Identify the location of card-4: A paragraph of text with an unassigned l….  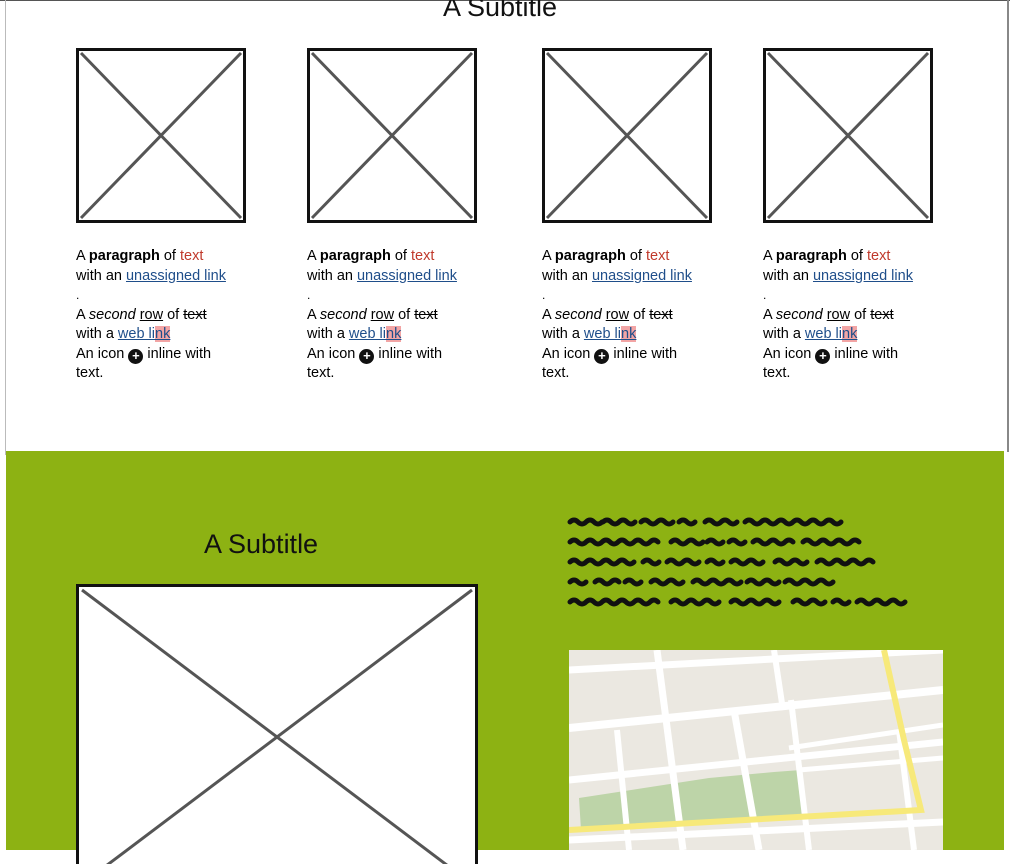
(848, 216).